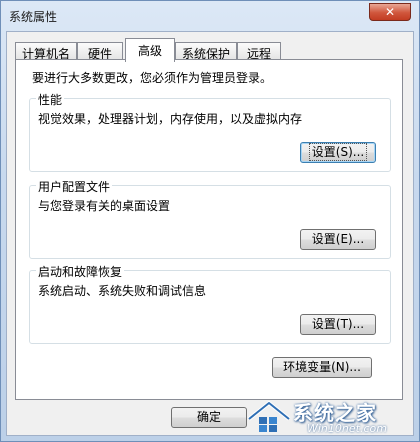  I want to click on tab-remote: 远程, so click(259, 51).